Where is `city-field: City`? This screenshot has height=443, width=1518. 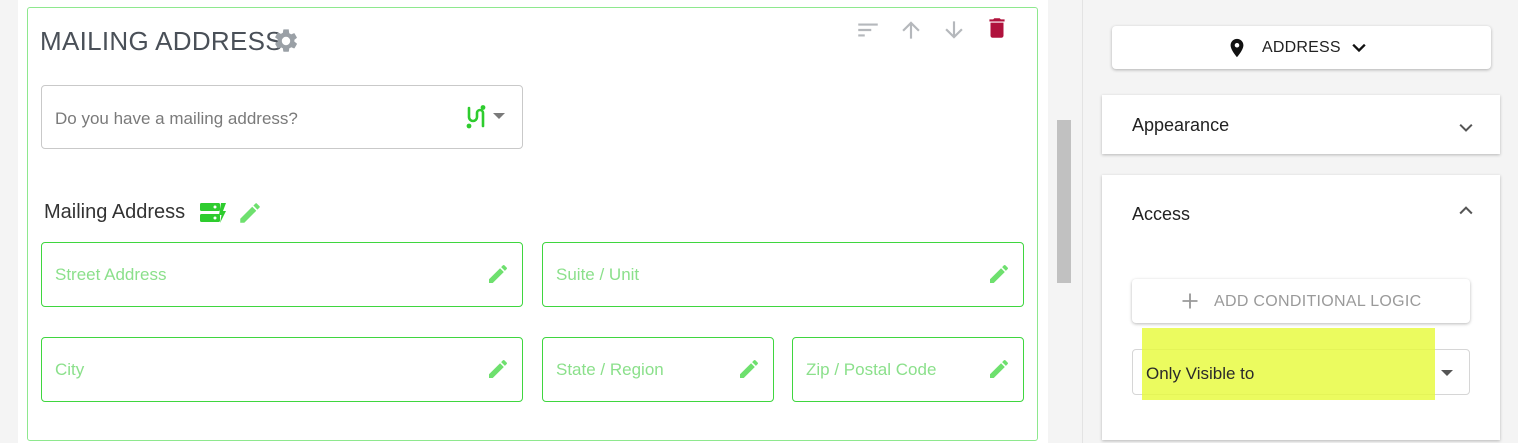 city-field: City is located at coordinates (282, 369).